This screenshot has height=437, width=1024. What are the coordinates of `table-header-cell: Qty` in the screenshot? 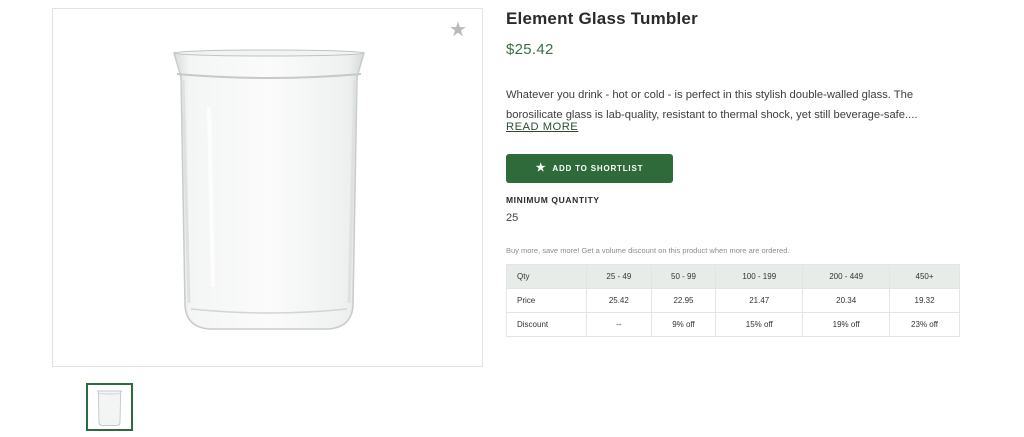 It's located at (546, 276).